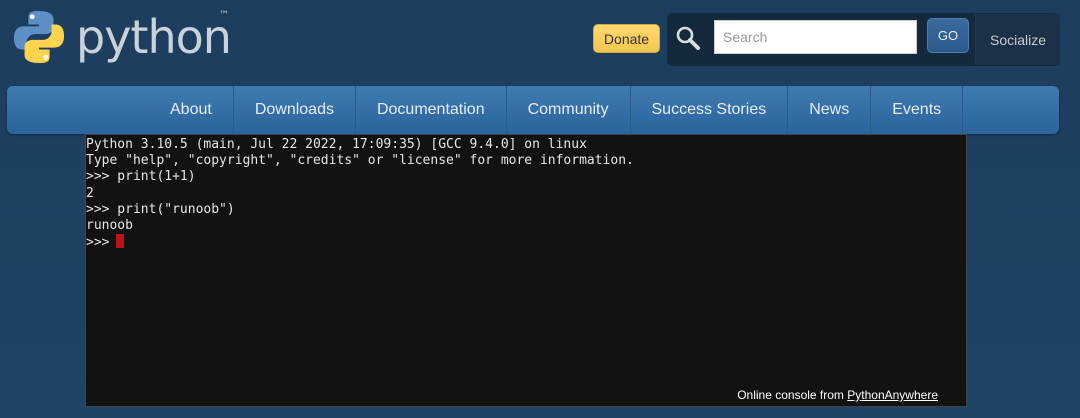  Describe the element at coordinates (710, 110) in the screenshot. I see `nav-item-success-stories: Success Stories` at that location.